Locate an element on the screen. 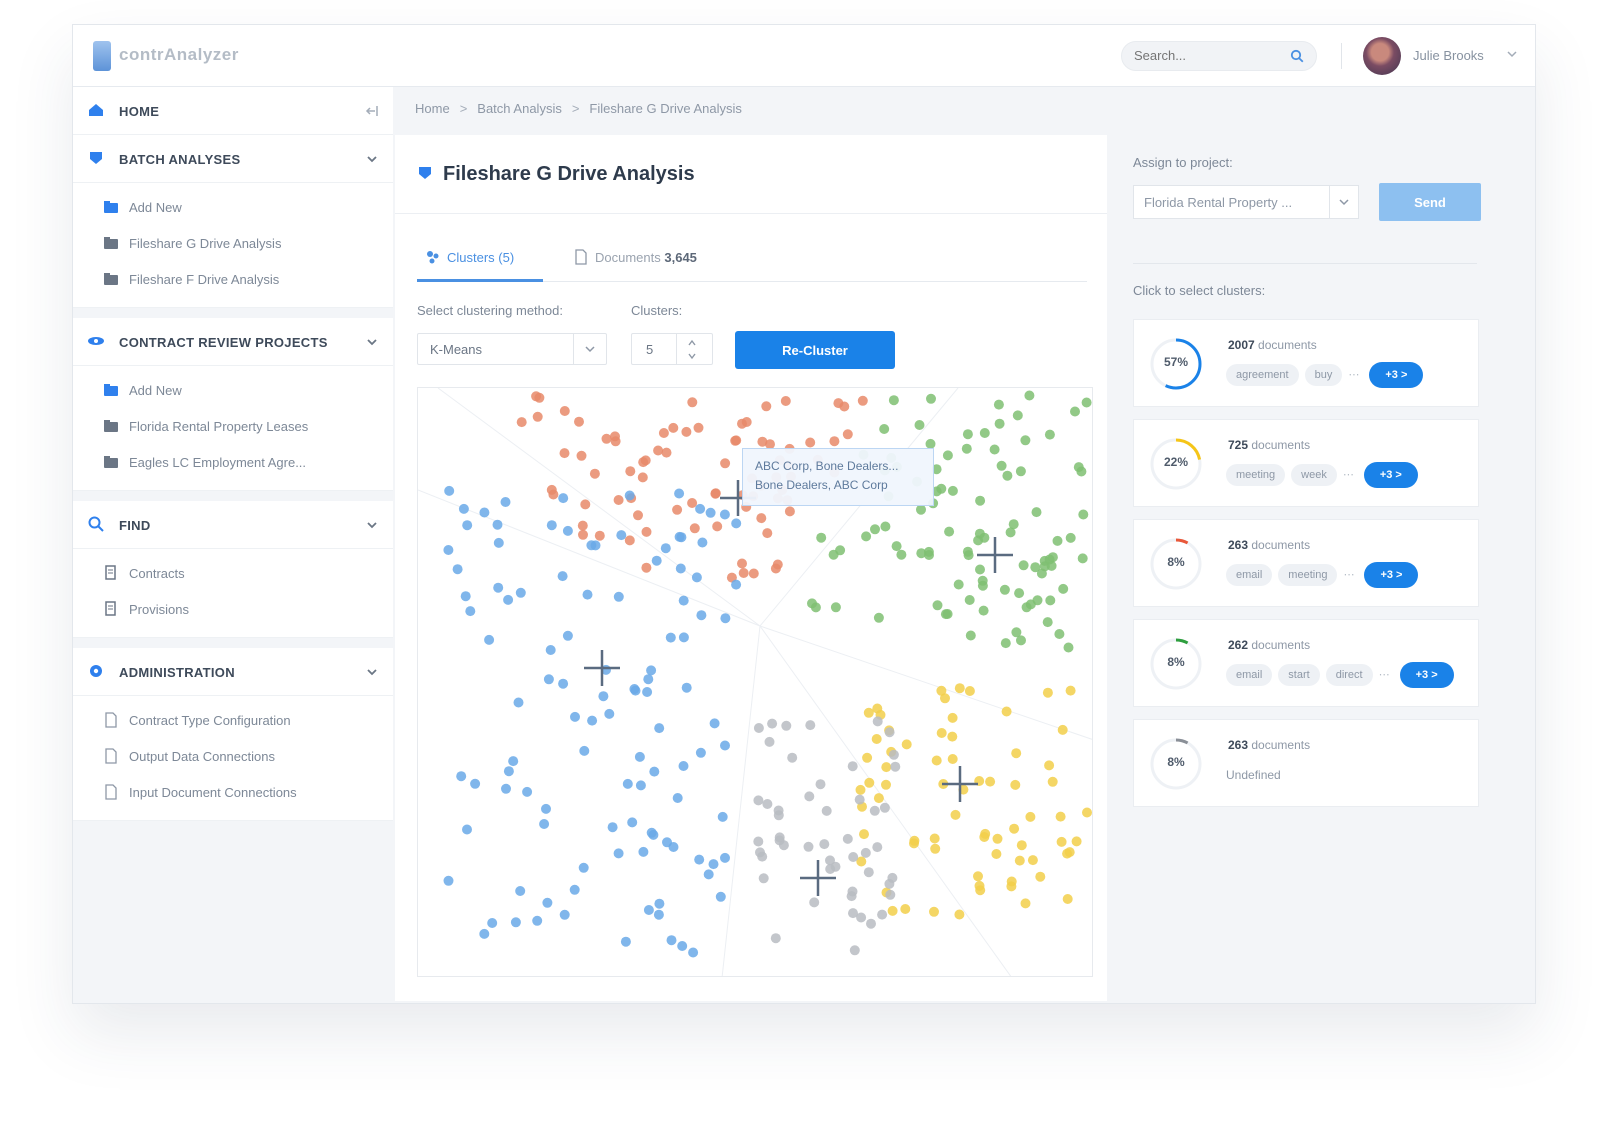  collapse-sidebar-icon is located at coordinates (372, 111).